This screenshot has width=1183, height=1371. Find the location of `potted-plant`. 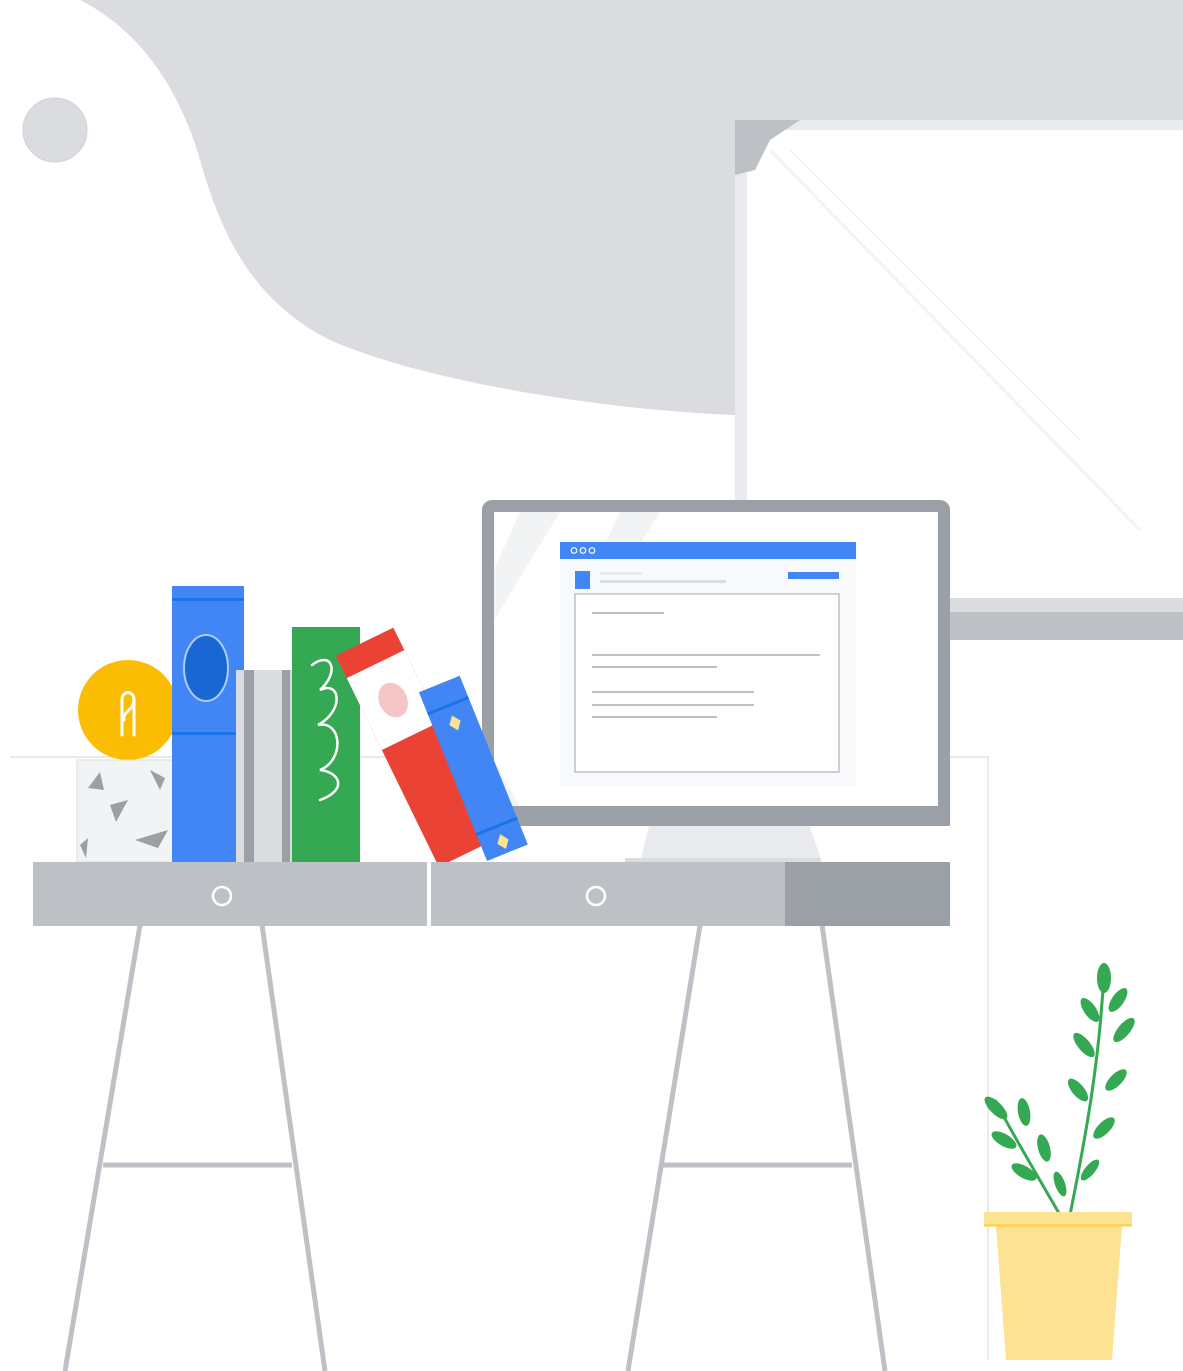

potted-plant is located at coordinates (1059, 1161).